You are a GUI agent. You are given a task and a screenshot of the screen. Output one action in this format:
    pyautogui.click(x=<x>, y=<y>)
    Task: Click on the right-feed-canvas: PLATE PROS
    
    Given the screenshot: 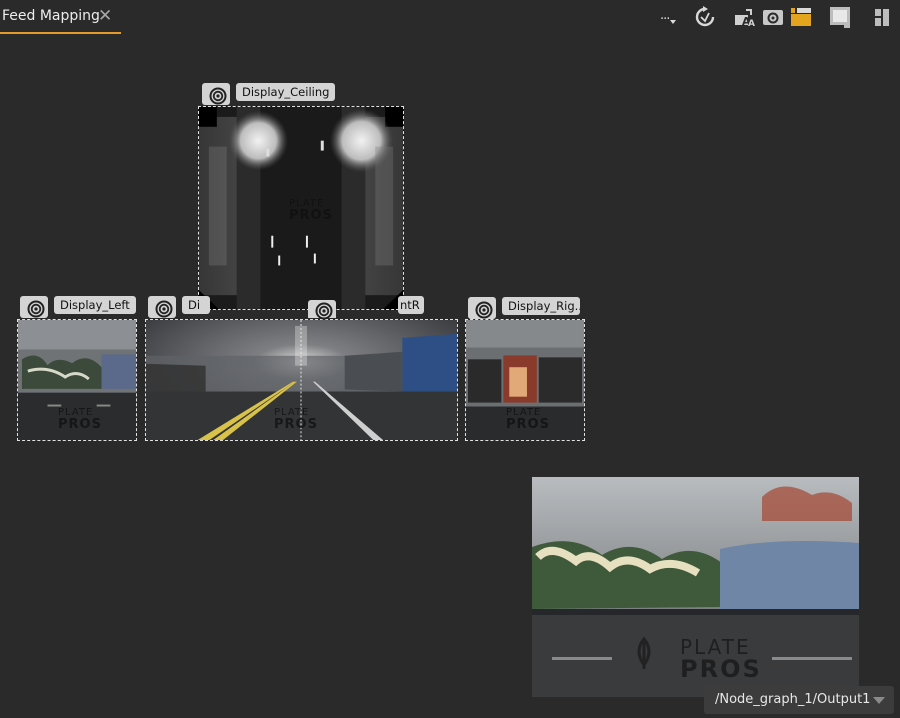 What is the action you would take?
    pyautogui.click(x=525, y=380)
    